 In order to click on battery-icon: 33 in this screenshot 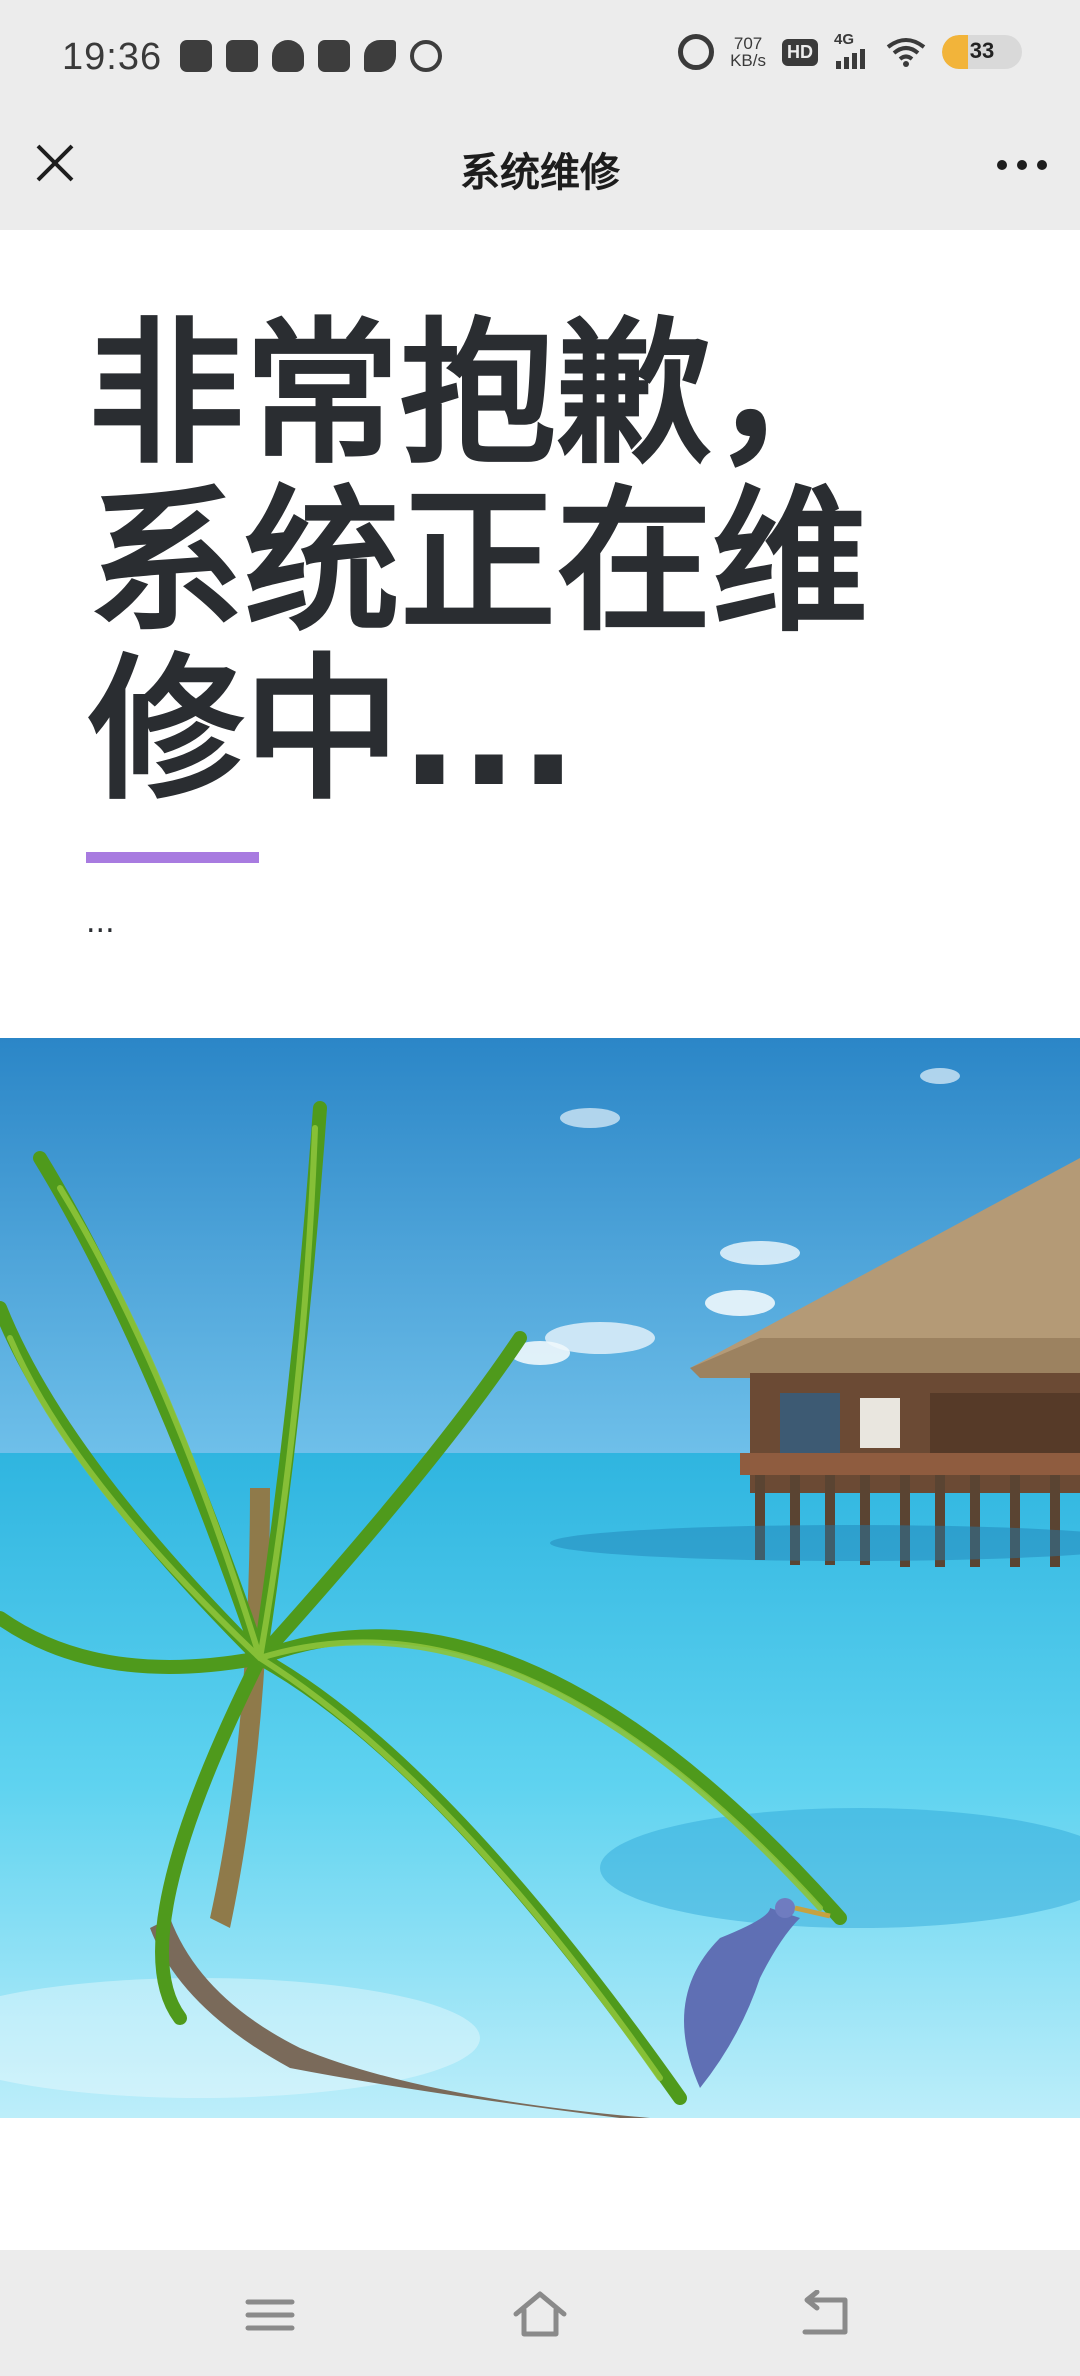, I will do `click(982, 52)`.